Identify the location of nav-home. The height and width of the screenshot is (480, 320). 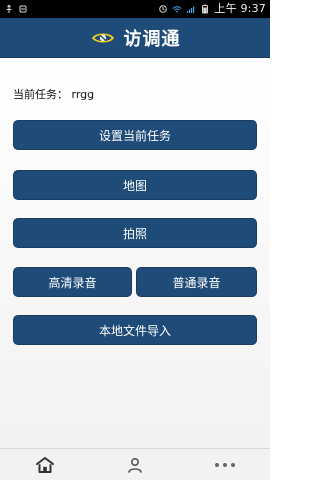
(45, 464).